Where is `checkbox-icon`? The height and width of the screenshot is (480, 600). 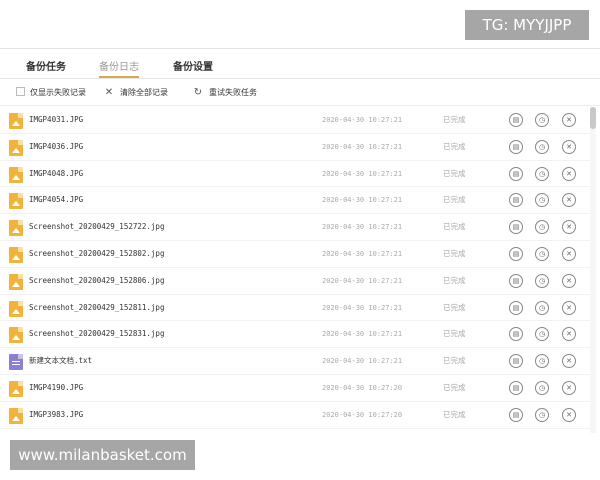
checkbox-icon is located at coordinates (20, 91).